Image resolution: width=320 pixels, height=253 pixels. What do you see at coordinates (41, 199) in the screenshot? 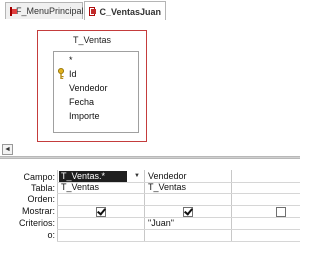
I see `row-label-orden: Orden:` at bounding box center [41, 199].